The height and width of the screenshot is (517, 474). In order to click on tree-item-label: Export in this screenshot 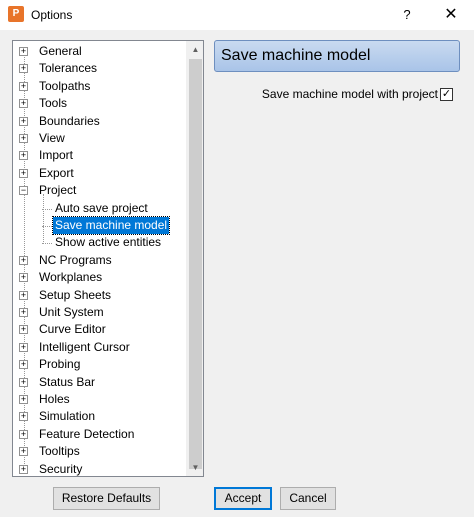, I will do `click(56, 172)`.